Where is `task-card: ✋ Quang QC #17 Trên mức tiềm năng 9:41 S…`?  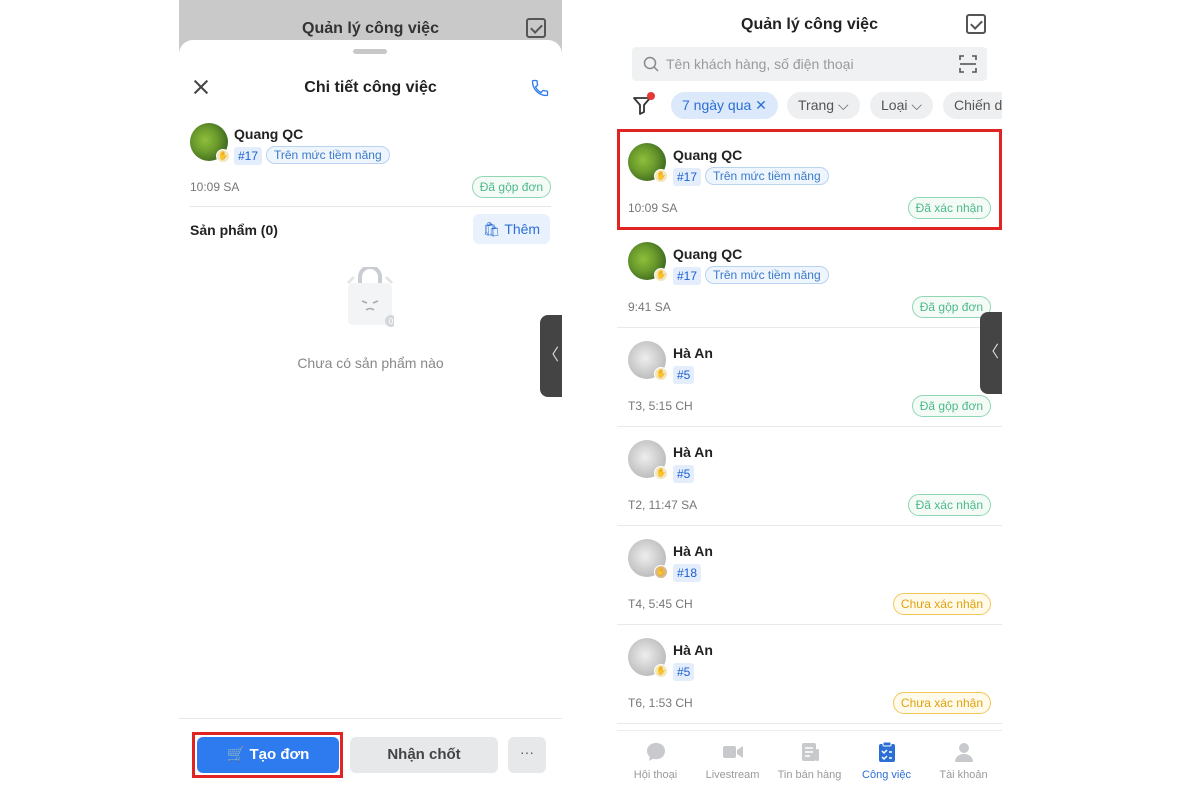 task-card: ✋ Quang QC #17 Trên mức tiềm năng 9:41 S… is located at coordinates (809, 279).